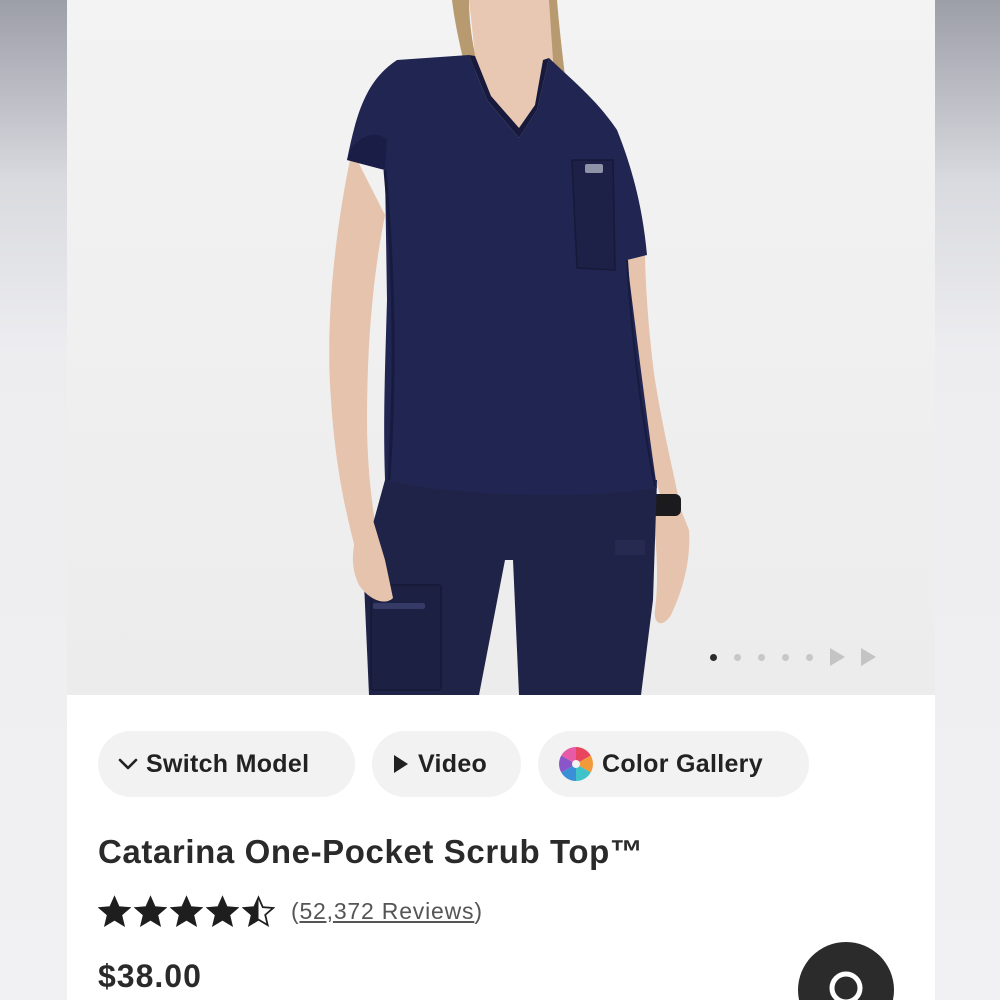 This screenshot has width=1000, height=1000. I want to click on play-icon, so click(401, 764).